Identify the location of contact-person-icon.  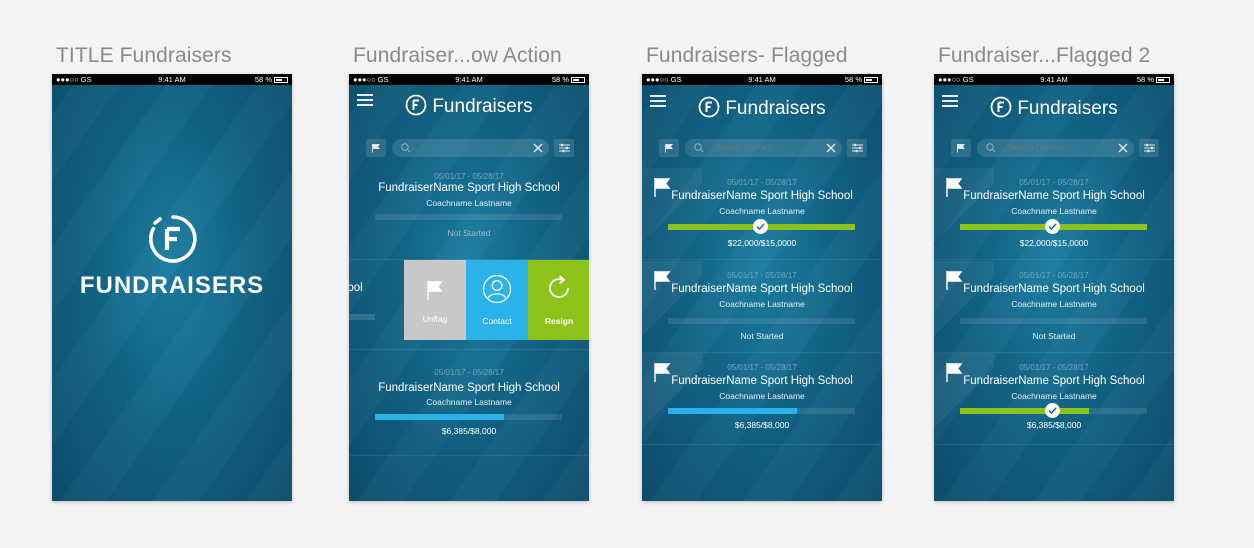
(497, 289).